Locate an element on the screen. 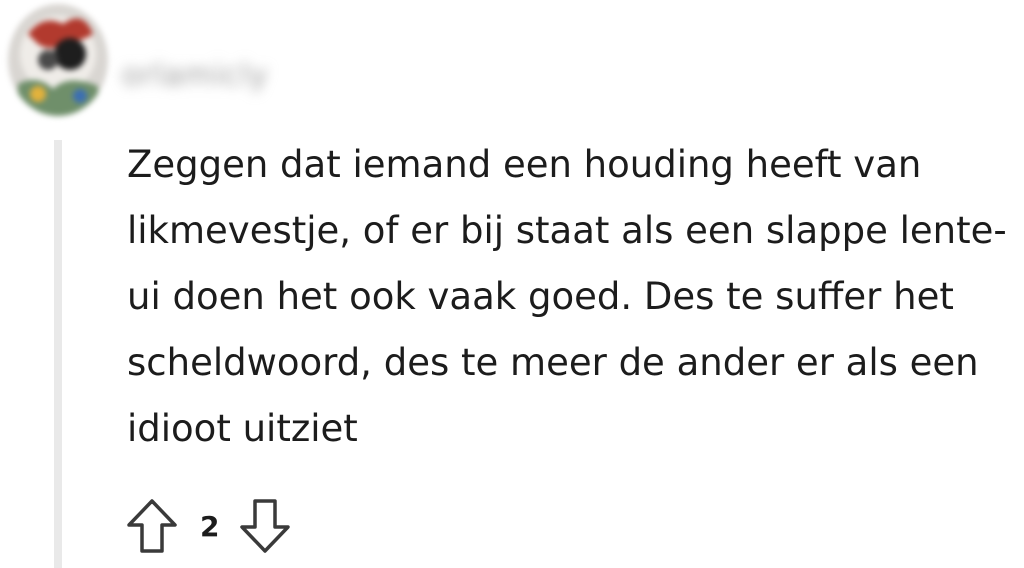 This screenshot has height=568, width=1024. arrow-down-icon is located at coordinates (265, 526).